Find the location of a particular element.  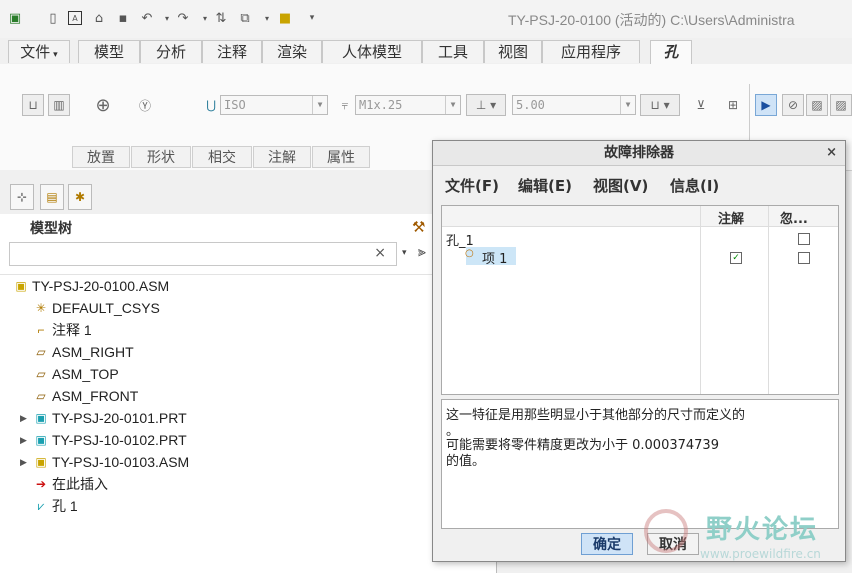

standard-hole-icon: ▥ is located at coordinates (59, 105).